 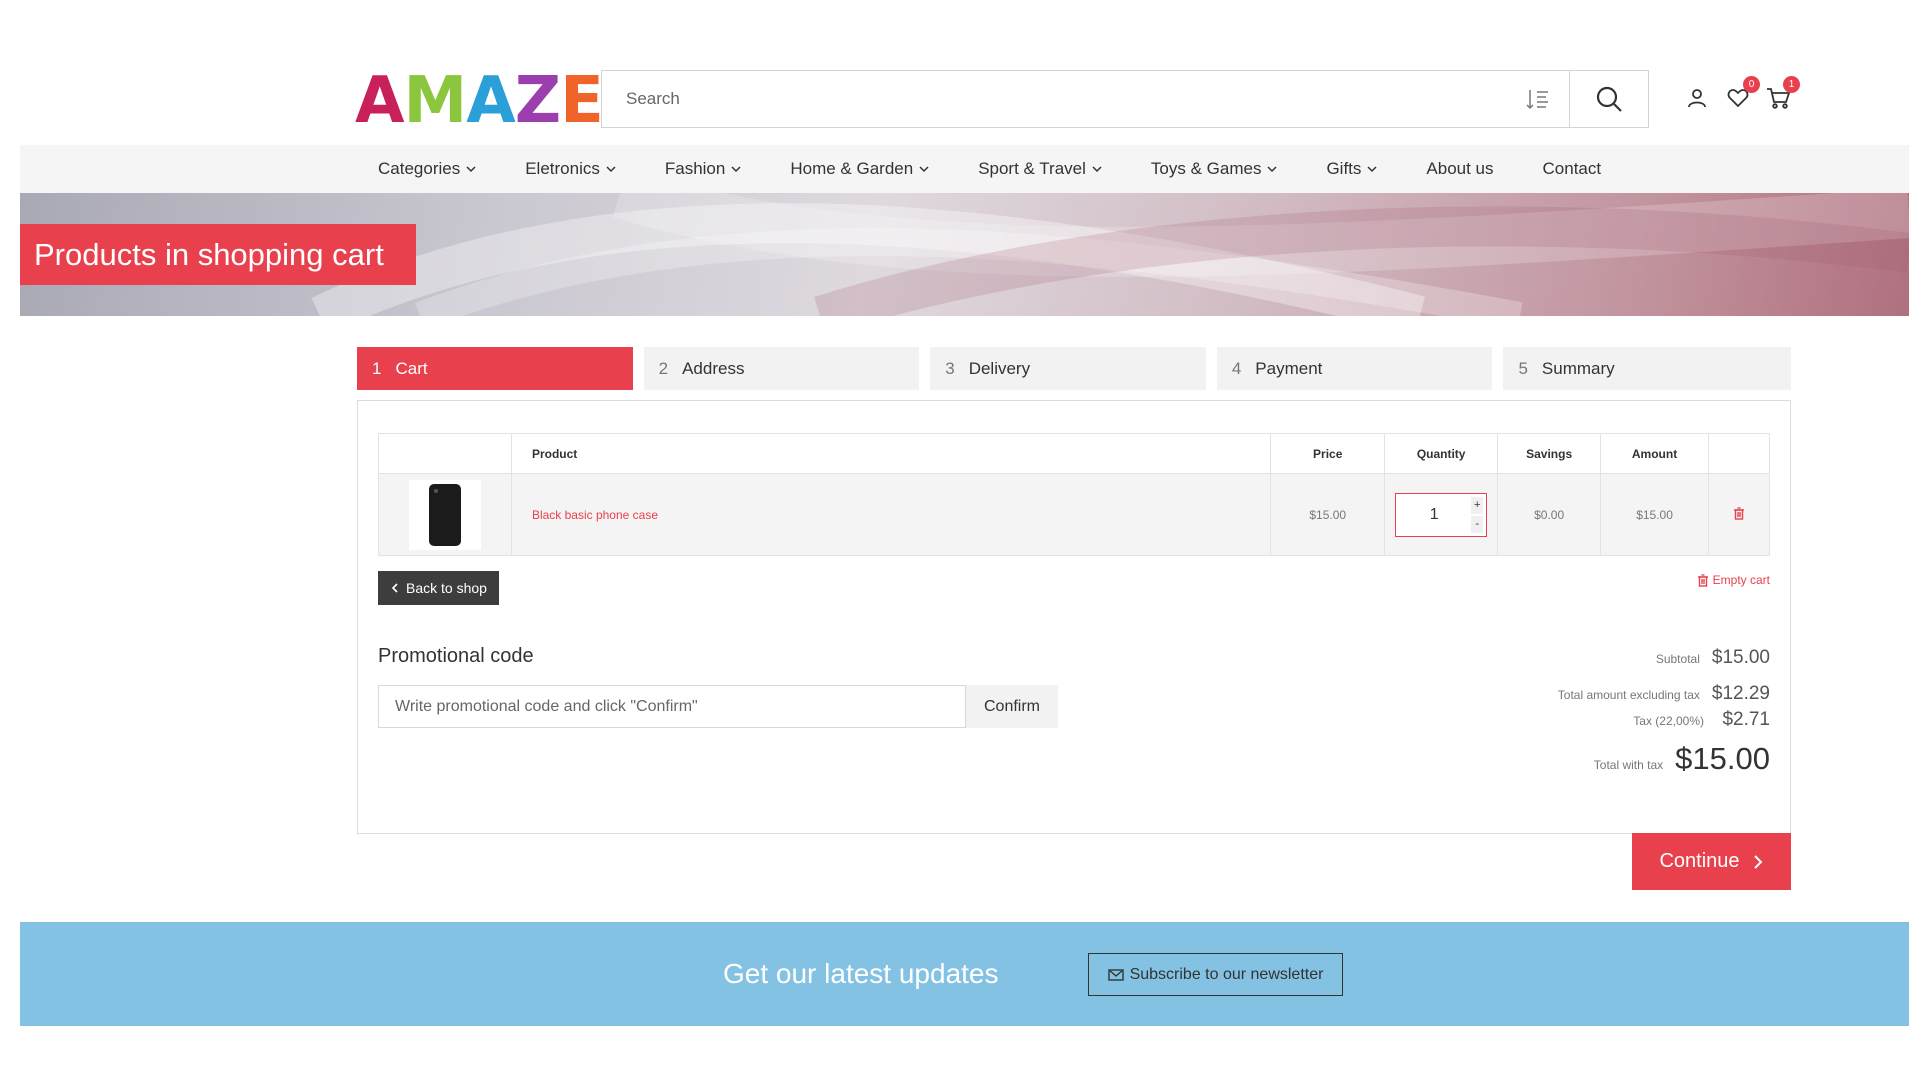 I want to click on list-filter-icon, so click(x=1539, y=99).